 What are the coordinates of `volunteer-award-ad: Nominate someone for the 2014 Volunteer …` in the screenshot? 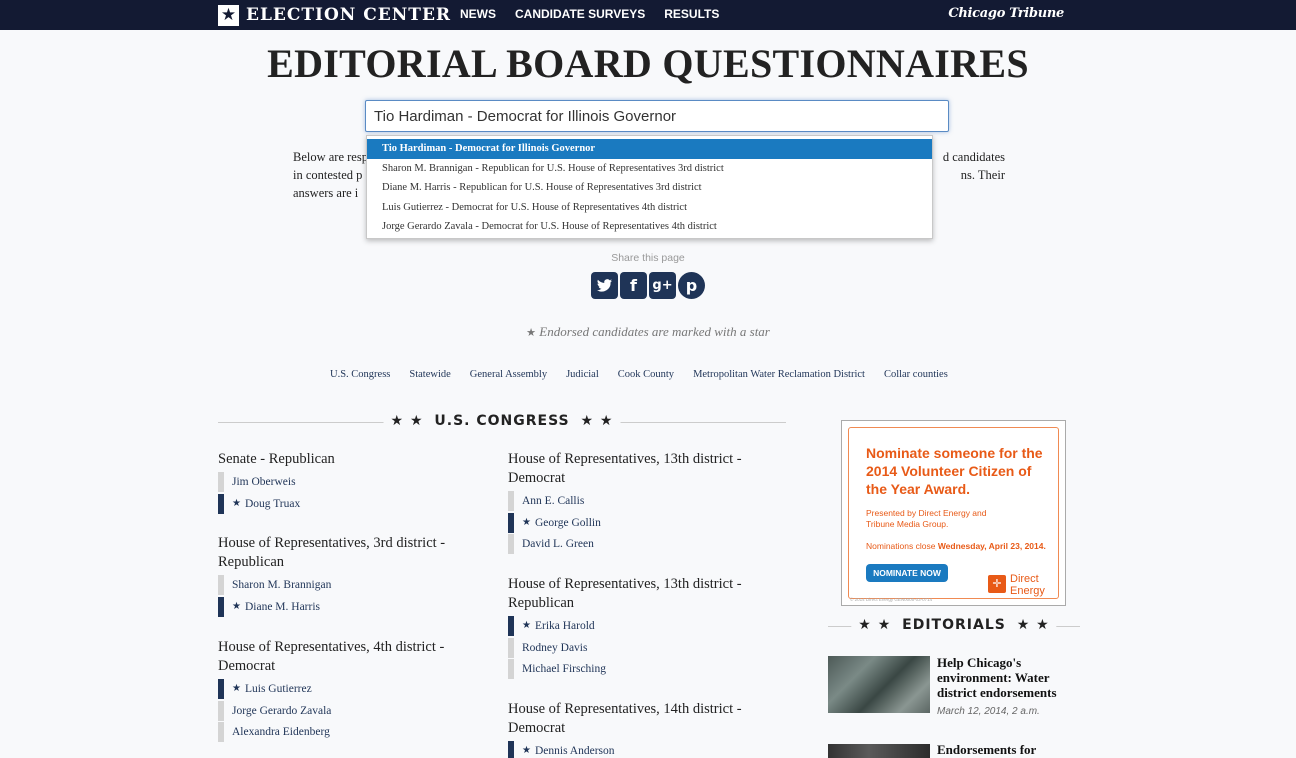 It's located at (953, 513).